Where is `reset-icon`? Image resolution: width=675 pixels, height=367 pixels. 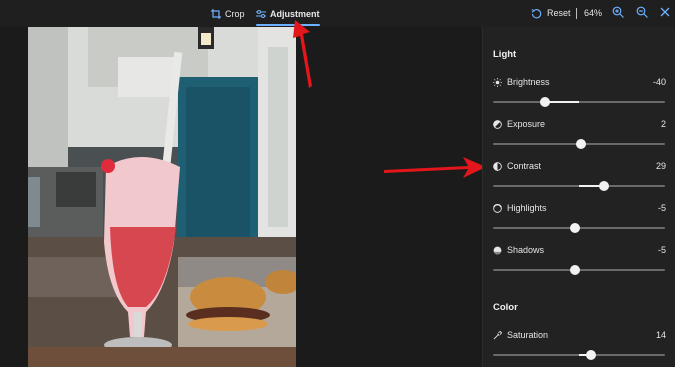 reset-icon is located at coordinates (536, 13).